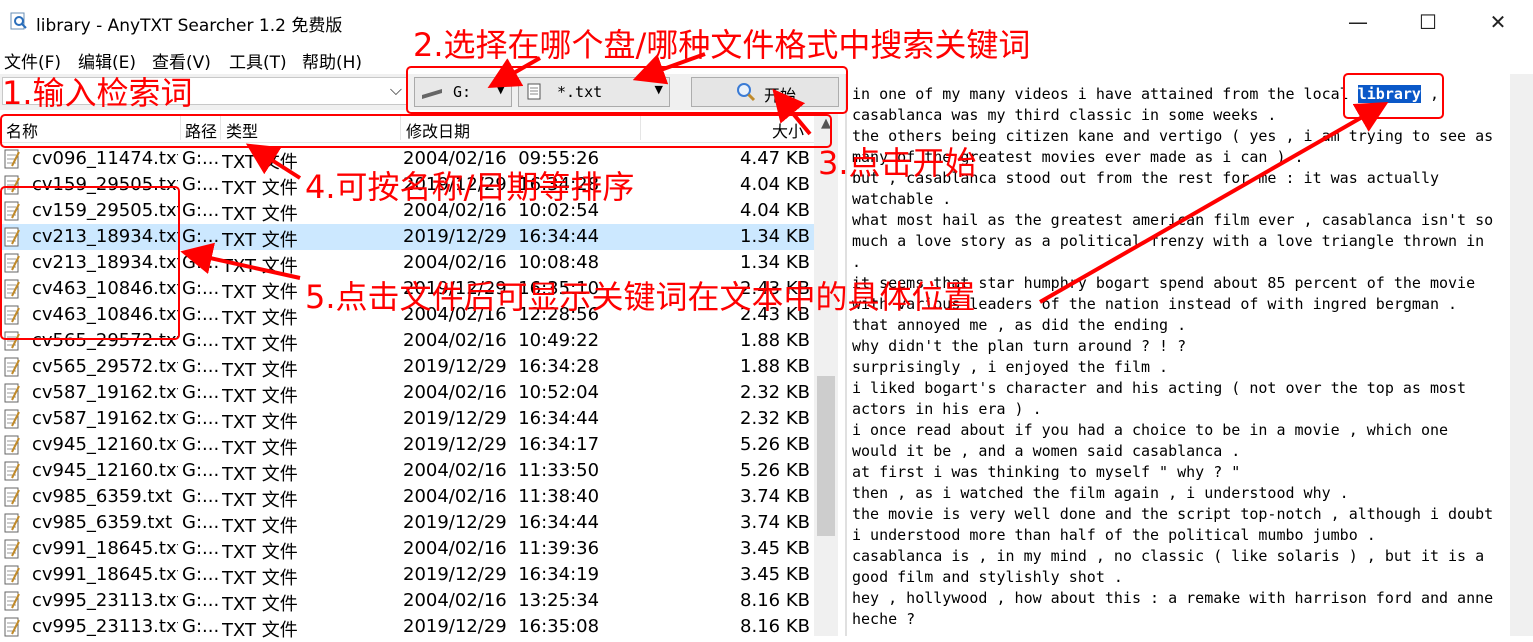 Image resolution: width=1533 pixels, height=642 pixels. I want to click on file-date: 2004/02/16 11:39:36, so click(501, 548).